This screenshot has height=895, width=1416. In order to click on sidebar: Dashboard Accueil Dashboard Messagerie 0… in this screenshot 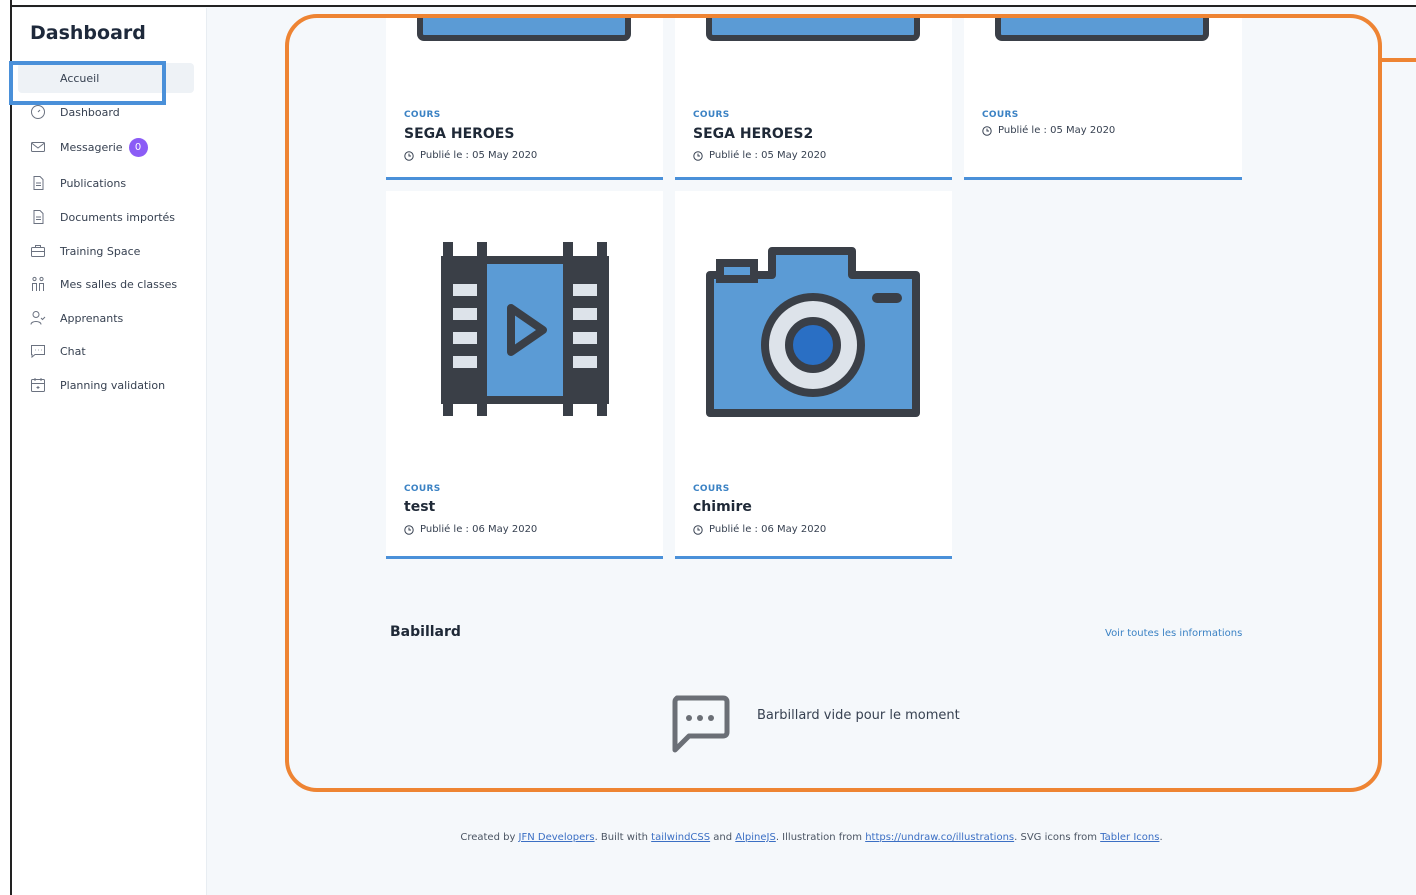, I will do `click(109, 451)`.